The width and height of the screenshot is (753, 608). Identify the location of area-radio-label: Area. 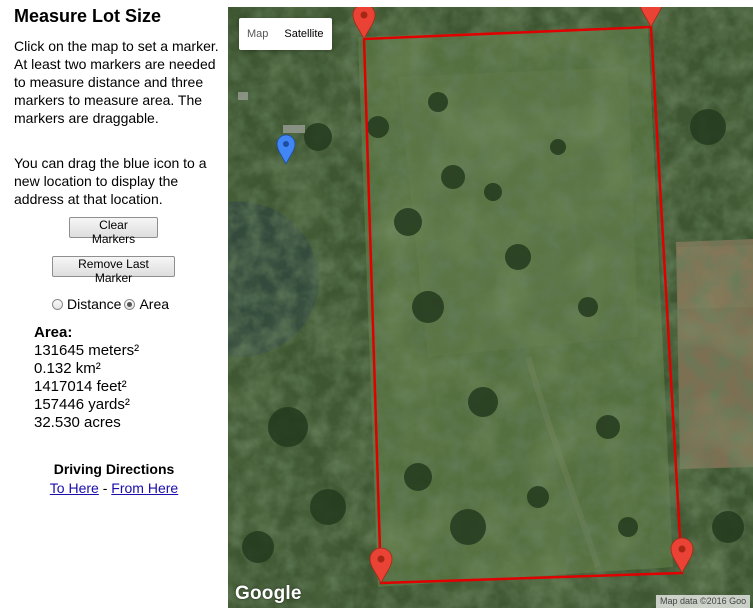
(154, 304).